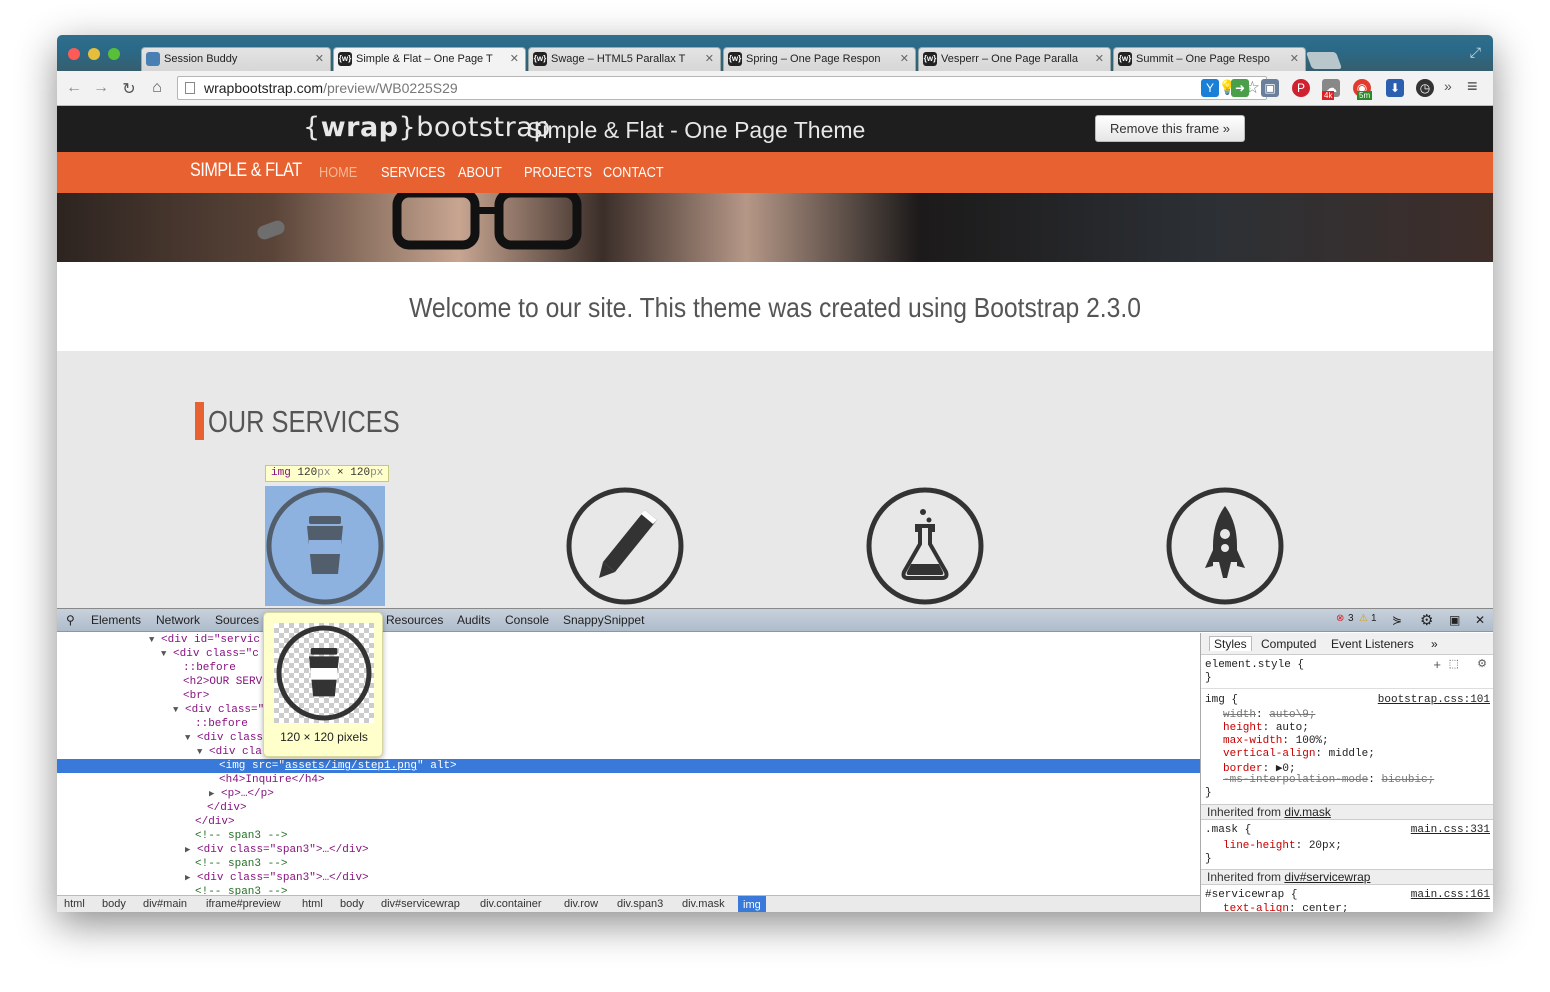 The height and width of the screenshot is (992, 1550). Describe the element at coordinates (603, 620) in the screenshot. I see `tab-snappysnippet: SnappySnippet` at that location.